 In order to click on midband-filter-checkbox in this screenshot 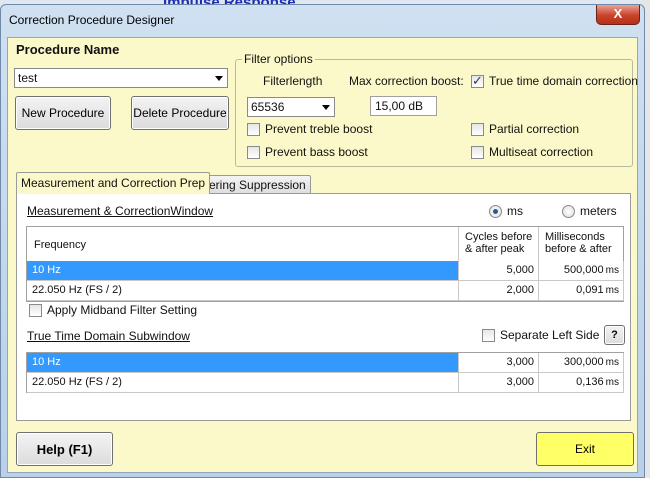, I will do `click(35, 310)`.